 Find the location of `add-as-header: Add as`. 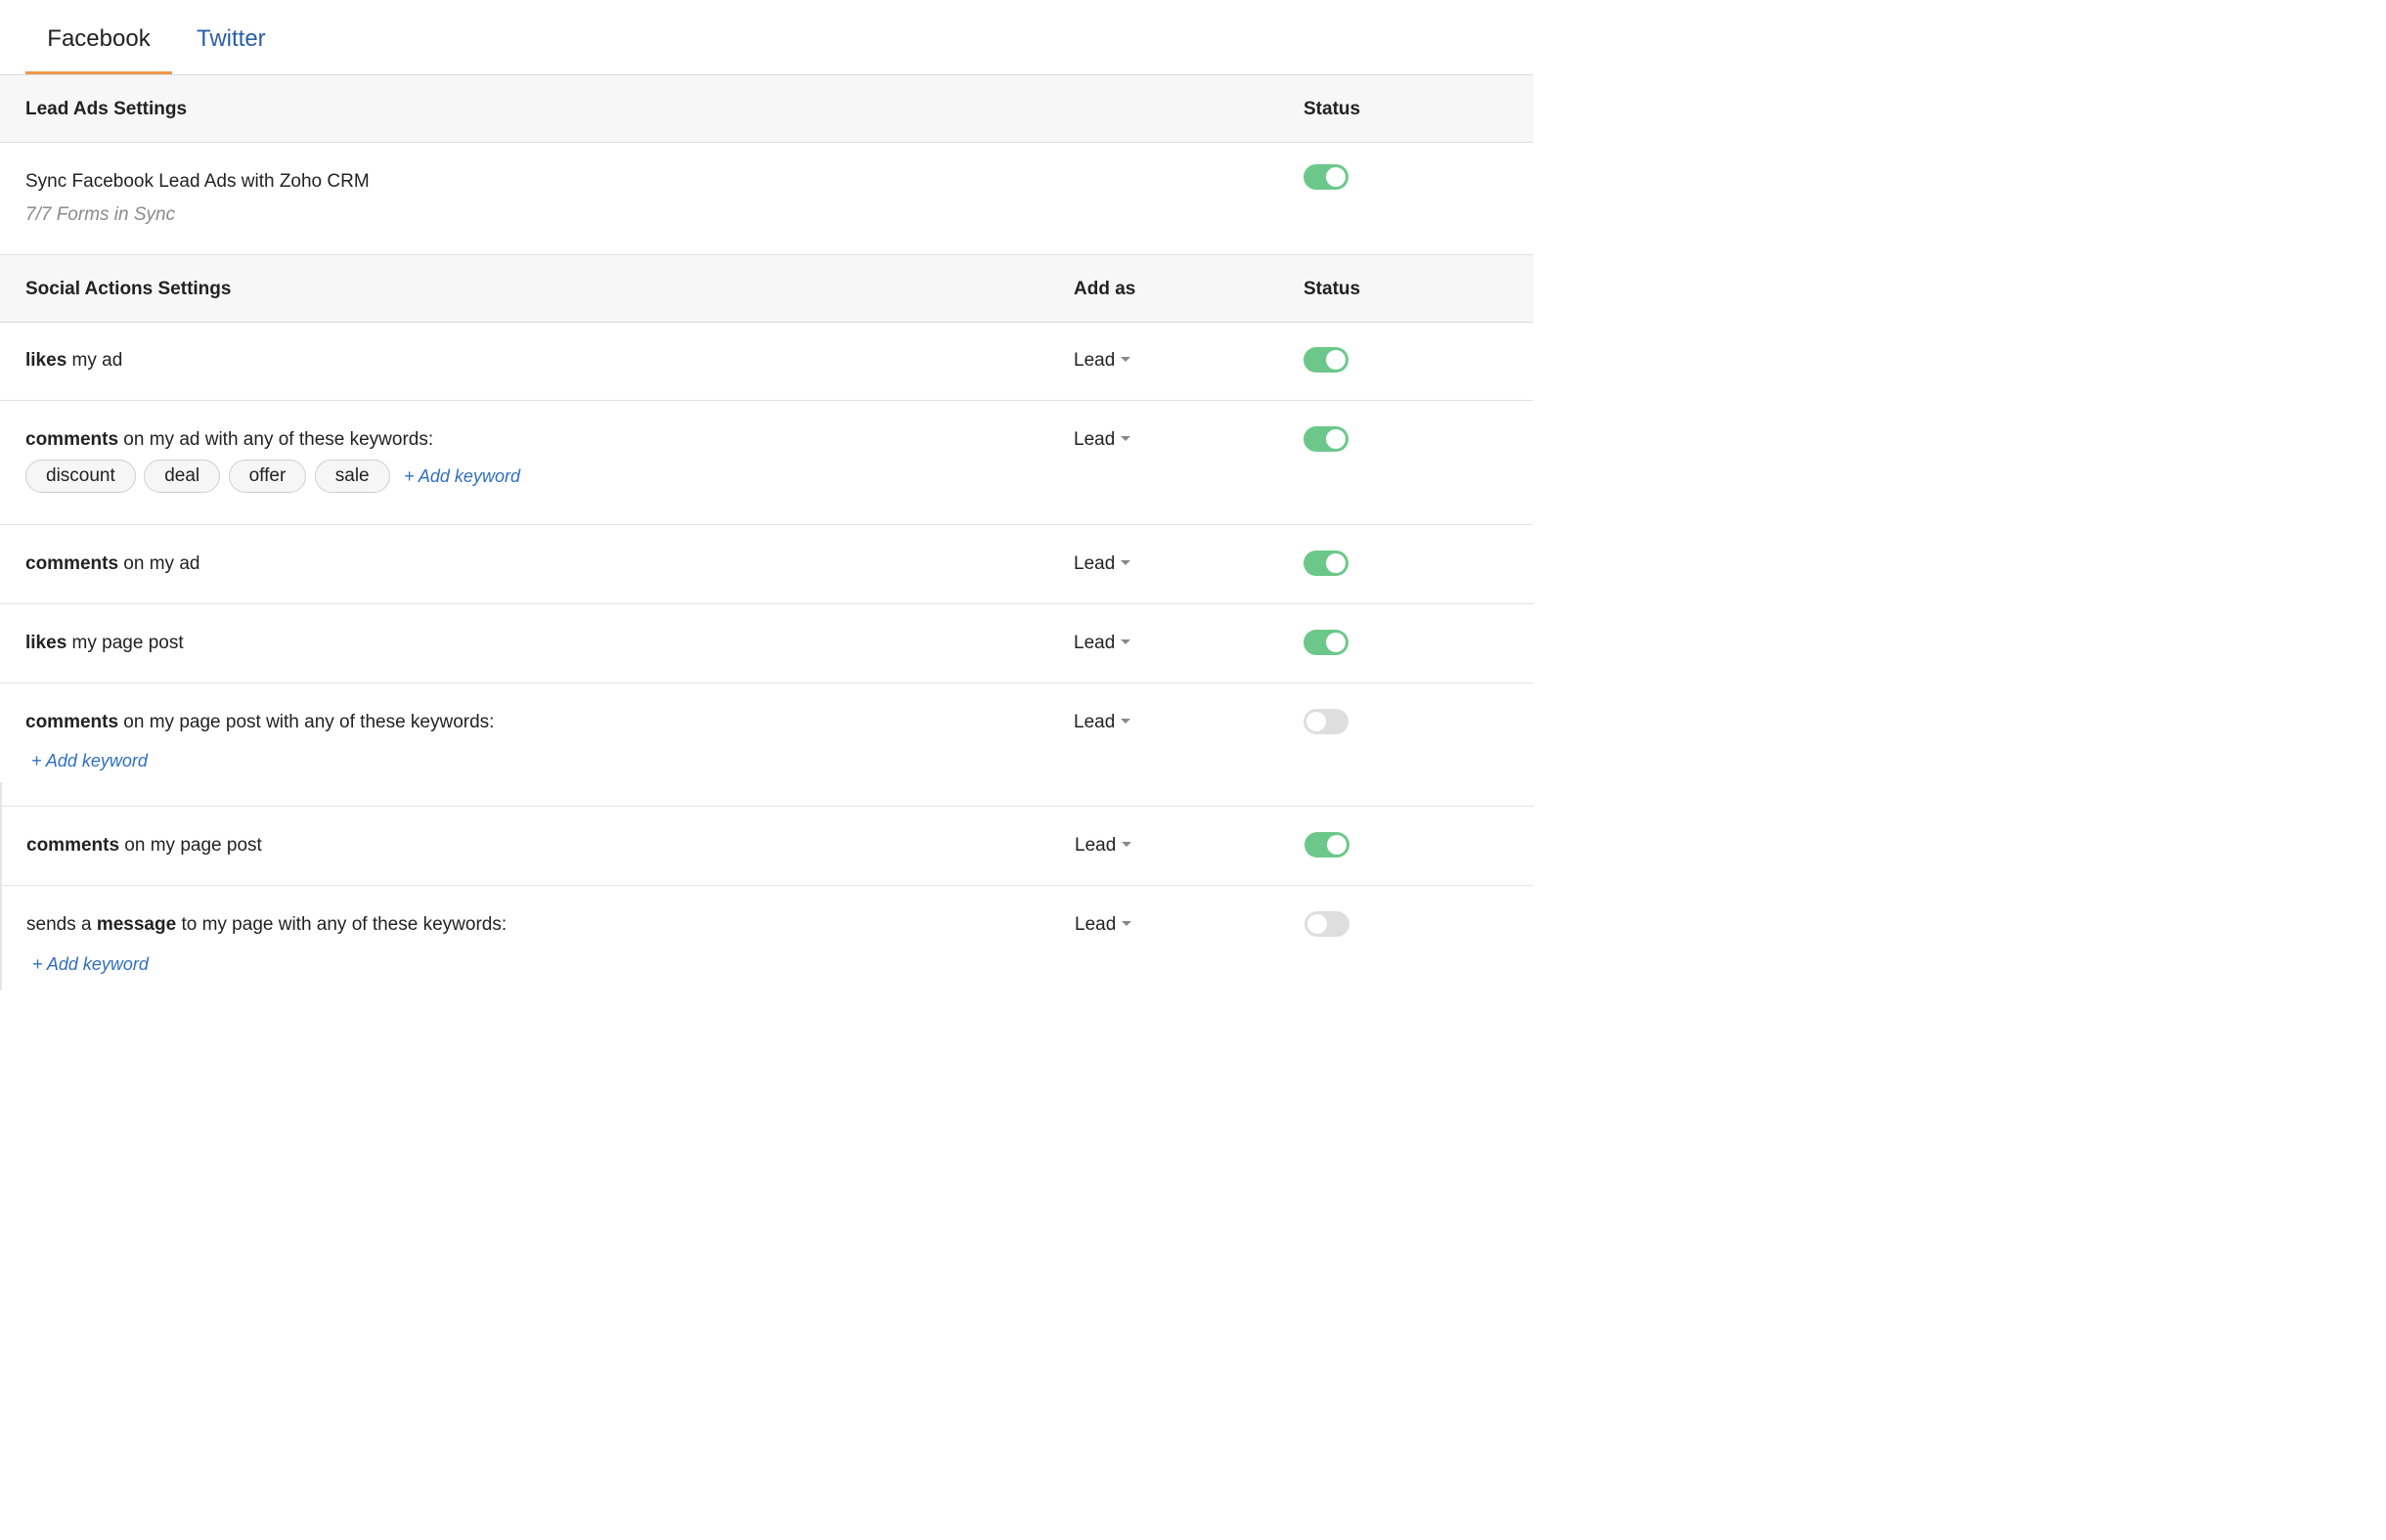

add-as-header: Add as is located at coordinates (1105, 289).